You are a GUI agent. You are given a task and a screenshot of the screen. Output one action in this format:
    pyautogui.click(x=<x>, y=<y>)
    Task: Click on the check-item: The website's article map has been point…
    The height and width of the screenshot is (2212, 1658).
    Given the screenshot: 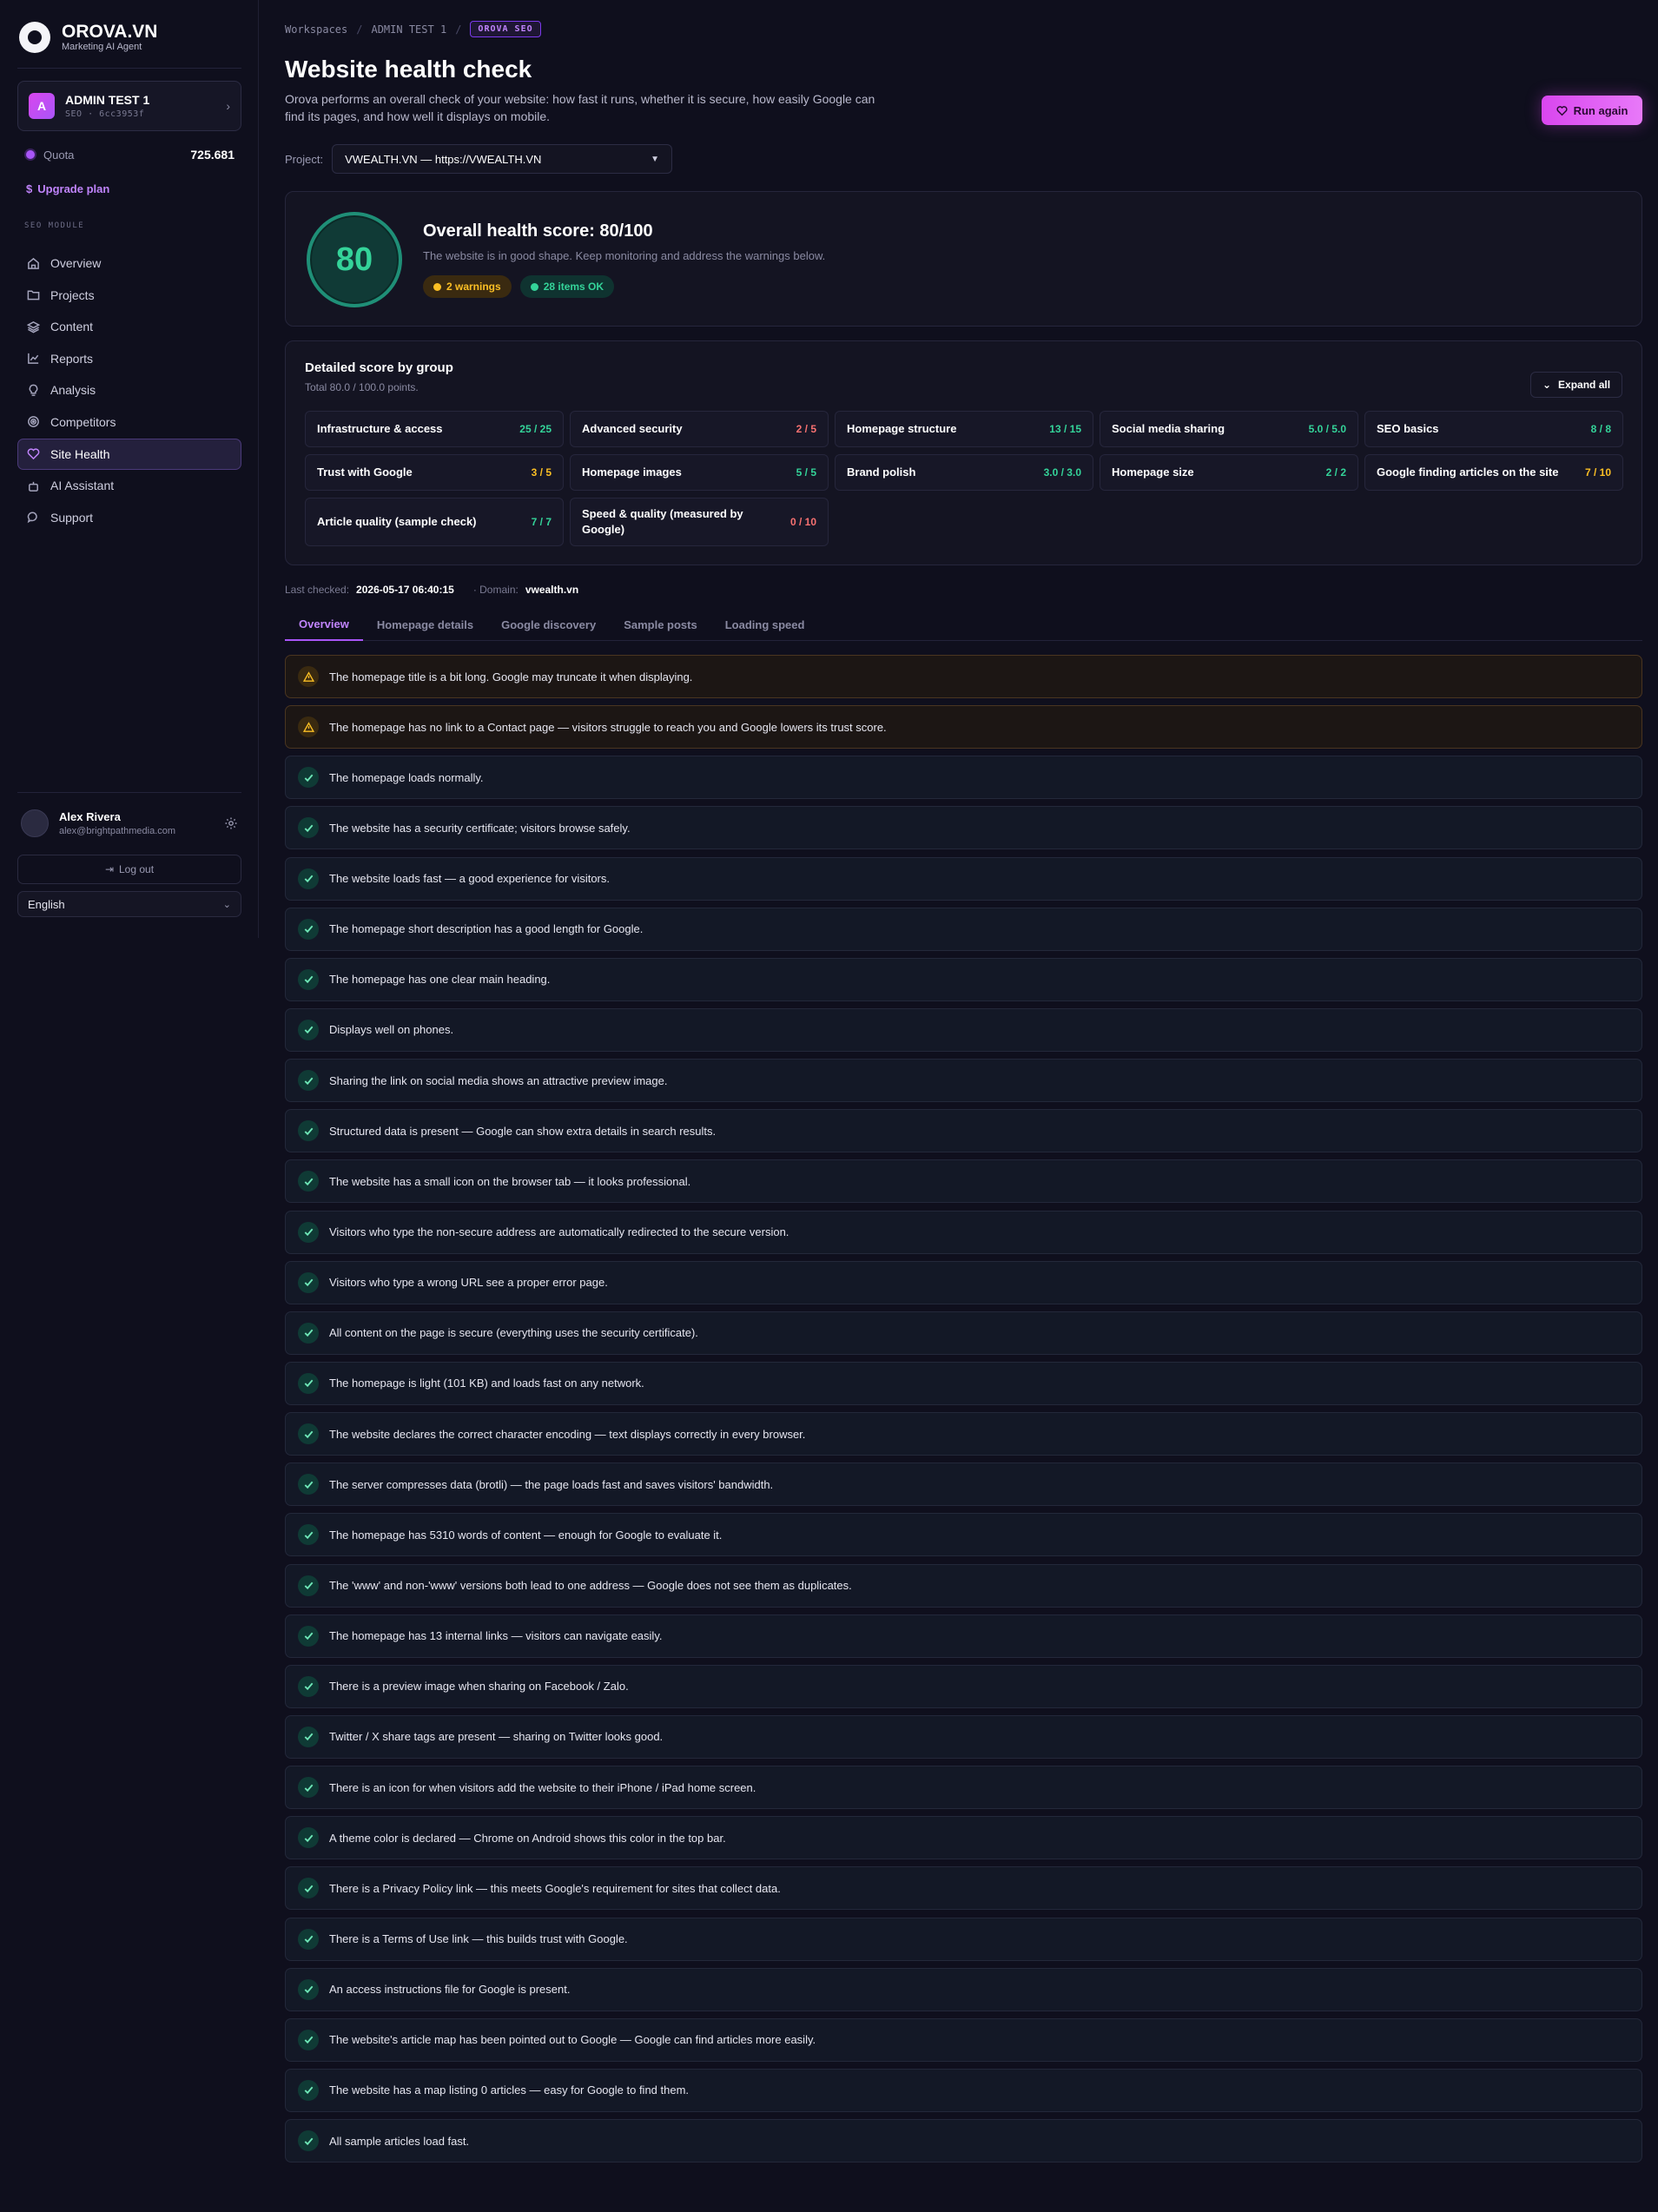 What is the action you would take?
    pyautogui.click(x=963, y=2039)
    